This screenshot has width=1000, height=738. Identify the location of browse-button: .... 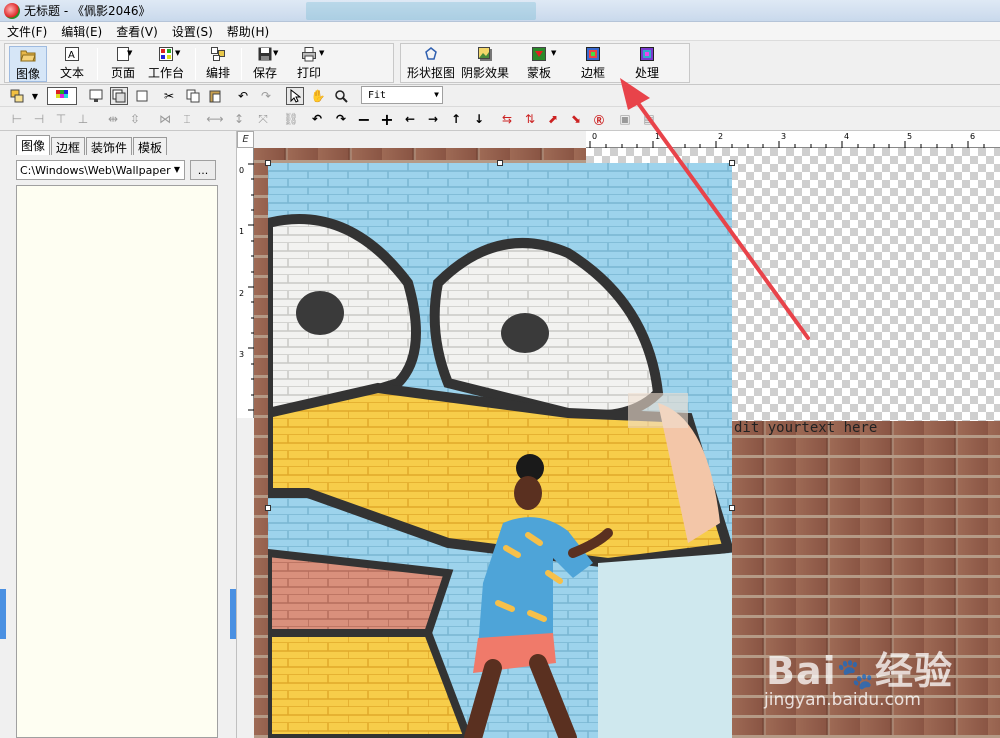
(203, 170).